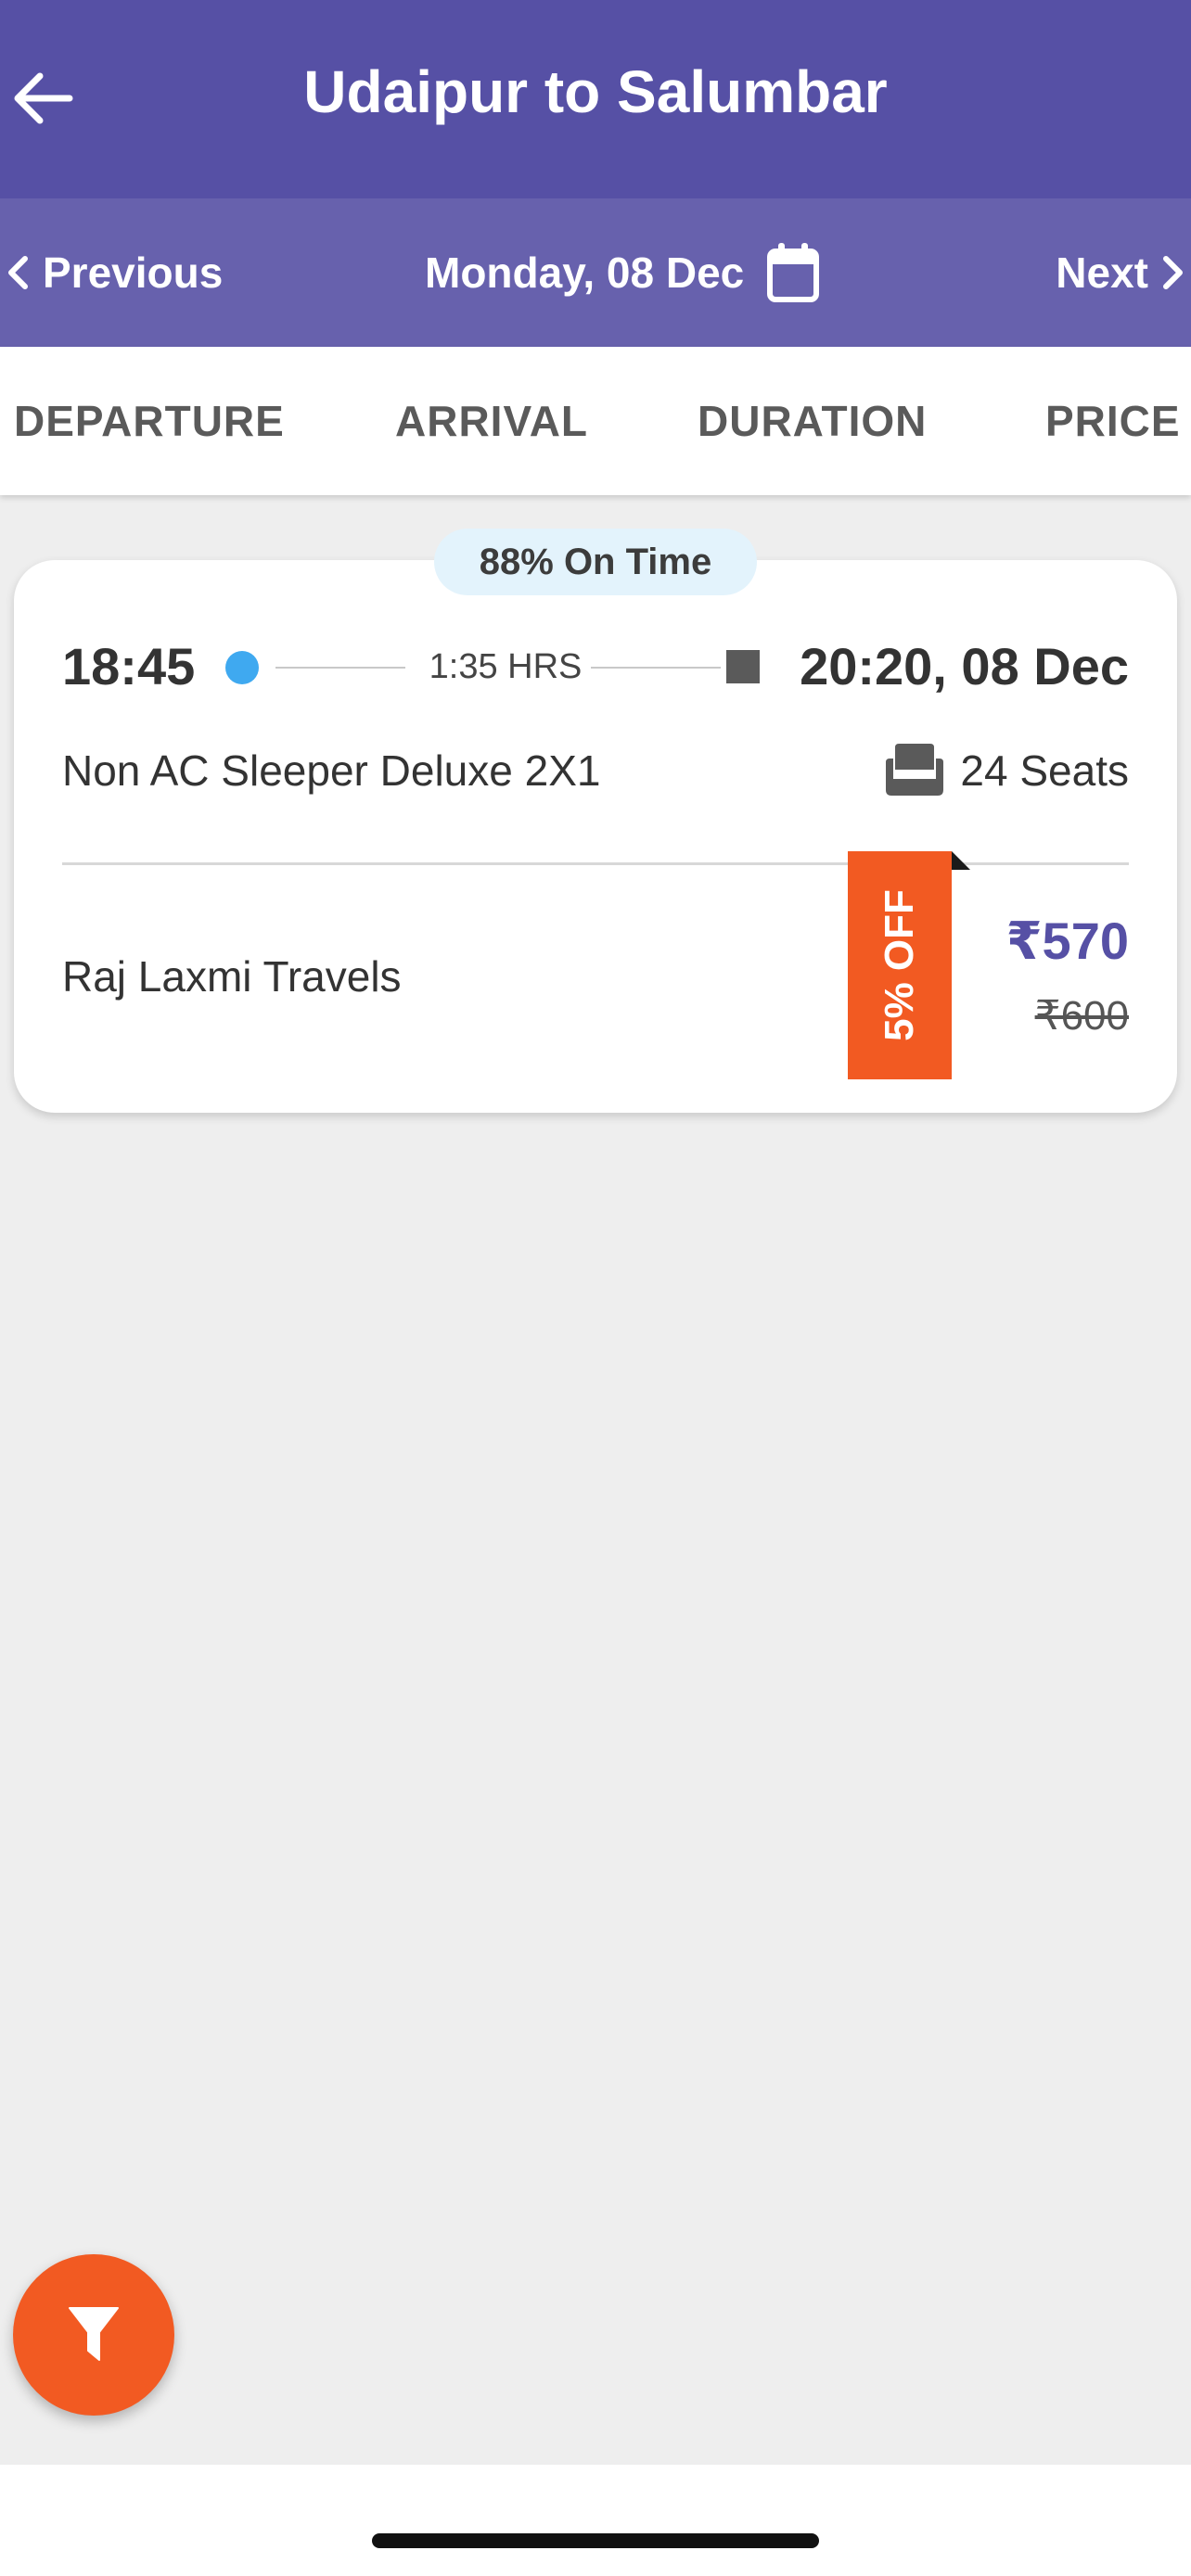 Image resolution: width=1191 pixels, height=2576 pixels. I want to click on next-day-label: Next, so click(1102, 273).